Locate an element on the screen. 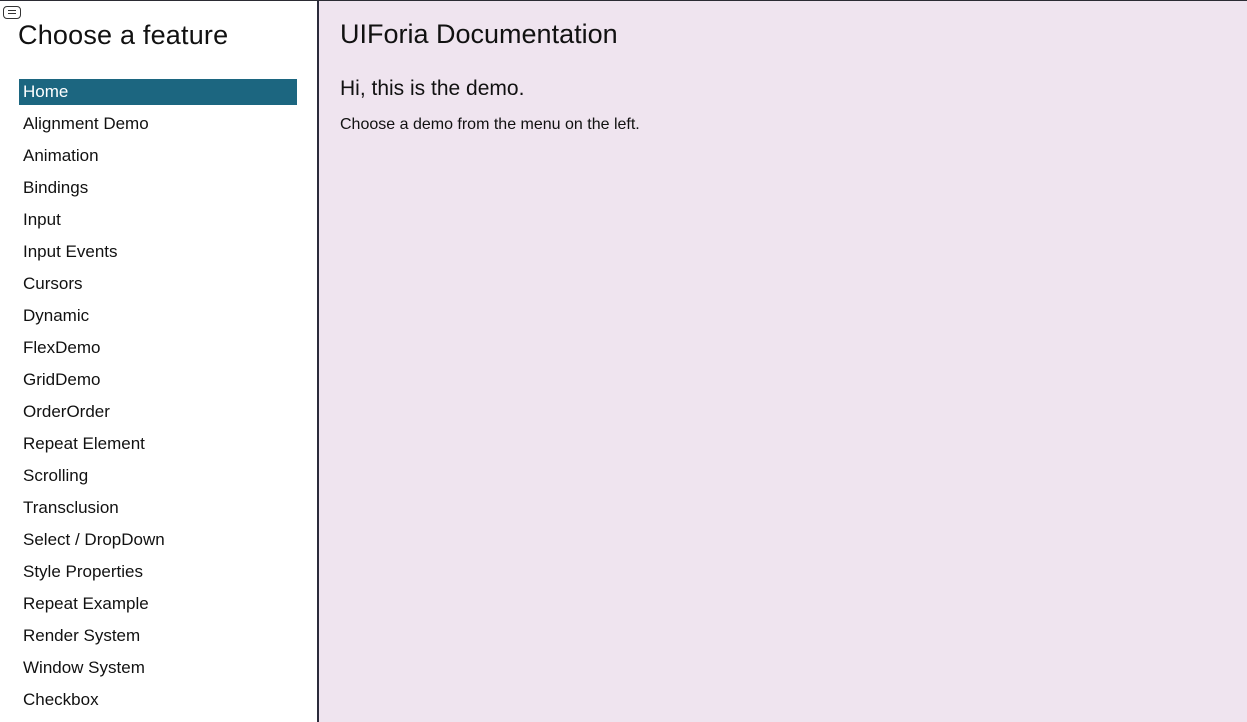 Image resolution: width=1247 pixels, height=722 pixels. sidebar-item-cursors: Cursors is located at coordinates (158, 287).